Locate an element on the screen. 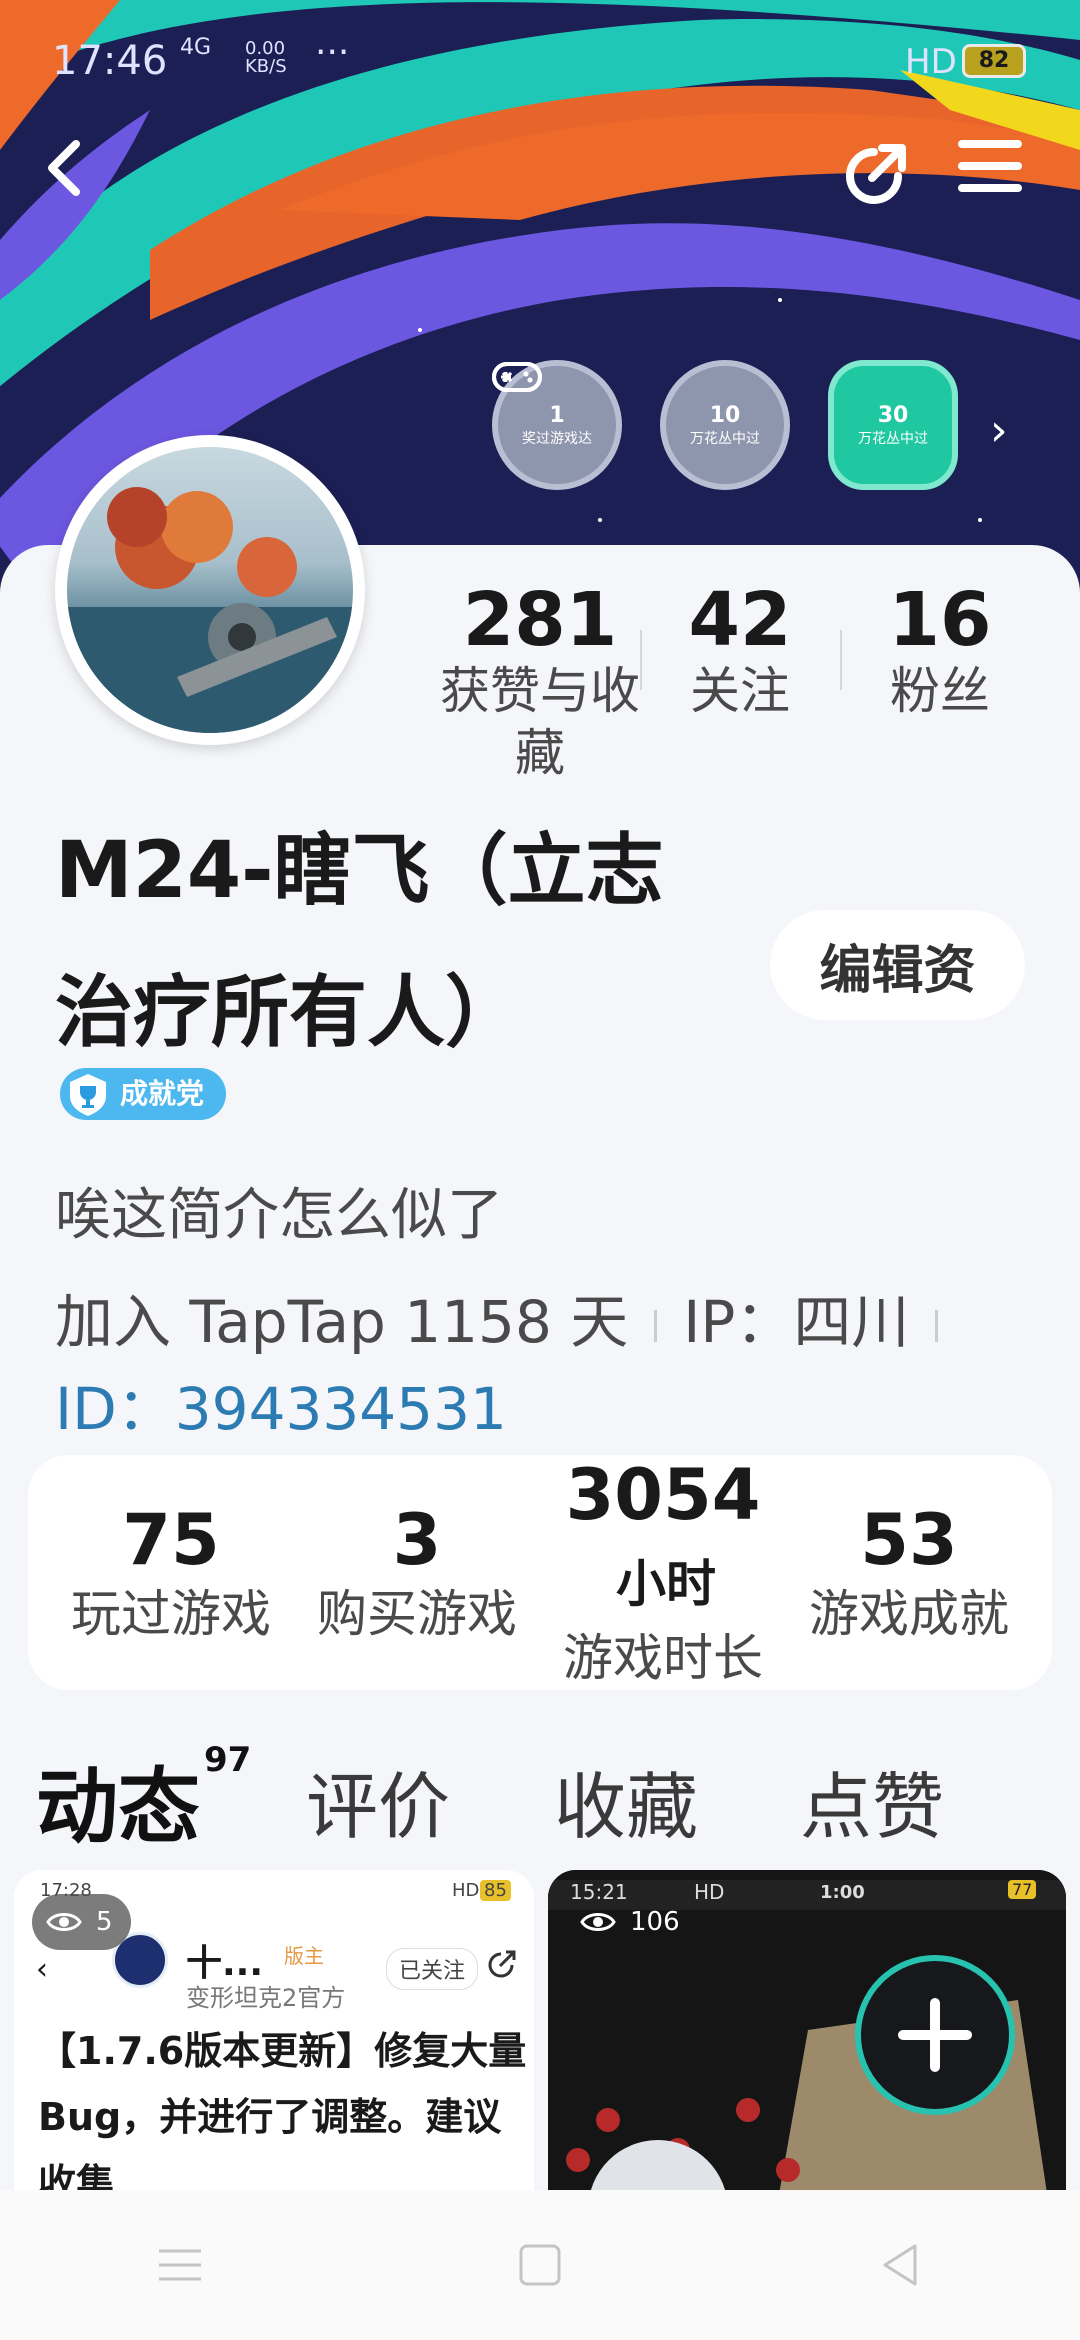 The width and height of the screenshot is (1080, 2340). achievement-badge: 30 万花丛中过 is located at coordinates (725, 425).